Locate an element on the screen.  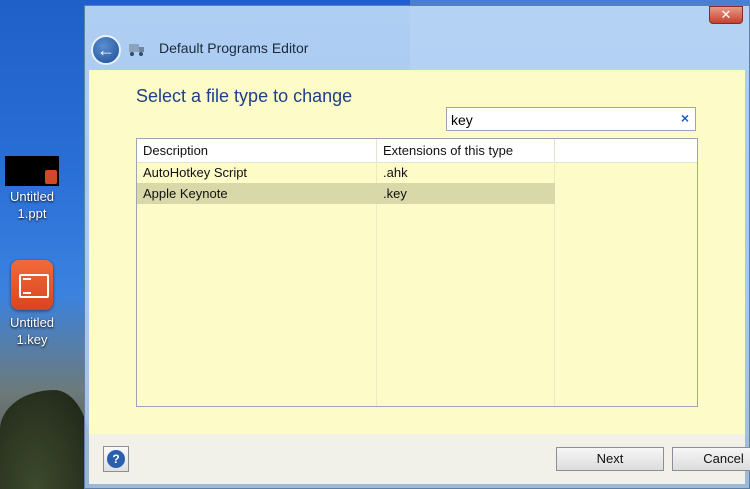
title-bar: ← Default Programs Editor ✕ is located at coordinates (417, 38).